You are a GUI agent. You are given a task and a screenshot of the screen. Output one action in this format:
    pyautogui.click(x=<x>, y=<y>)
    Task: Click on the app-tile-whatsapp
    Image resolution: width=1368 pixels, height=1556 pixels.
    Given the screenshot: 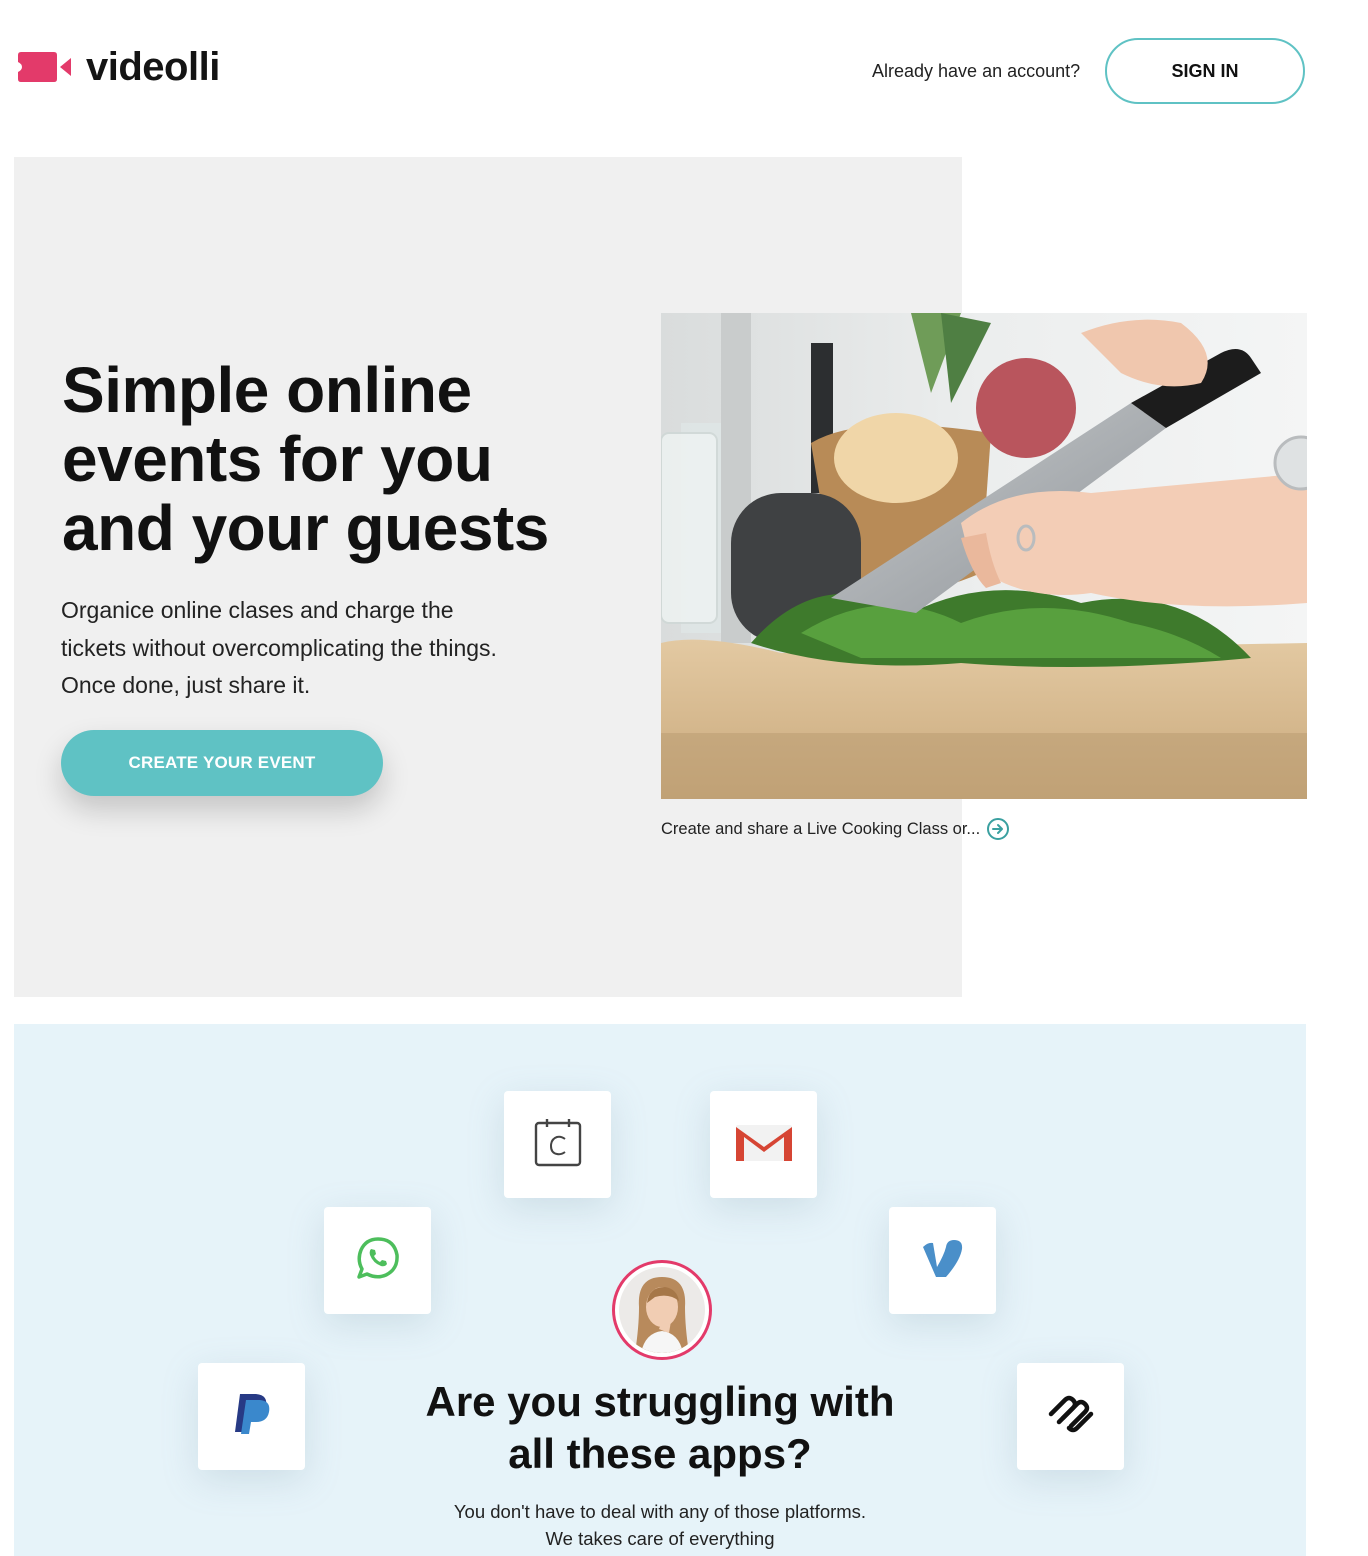 What is the action you would take?
    pyautogui.click(x=377, y=1260)
    